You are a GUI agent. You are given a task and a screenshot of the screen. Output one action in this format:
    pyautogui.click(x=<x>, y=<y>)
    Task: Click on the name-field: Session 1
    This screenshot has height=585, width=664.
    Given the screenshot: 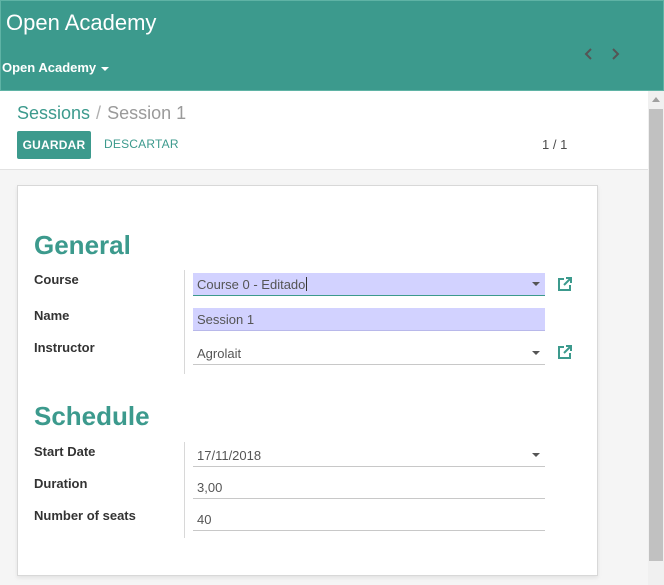 What is the action you would take?
    pyautogui.click(x=369, y=319)
    